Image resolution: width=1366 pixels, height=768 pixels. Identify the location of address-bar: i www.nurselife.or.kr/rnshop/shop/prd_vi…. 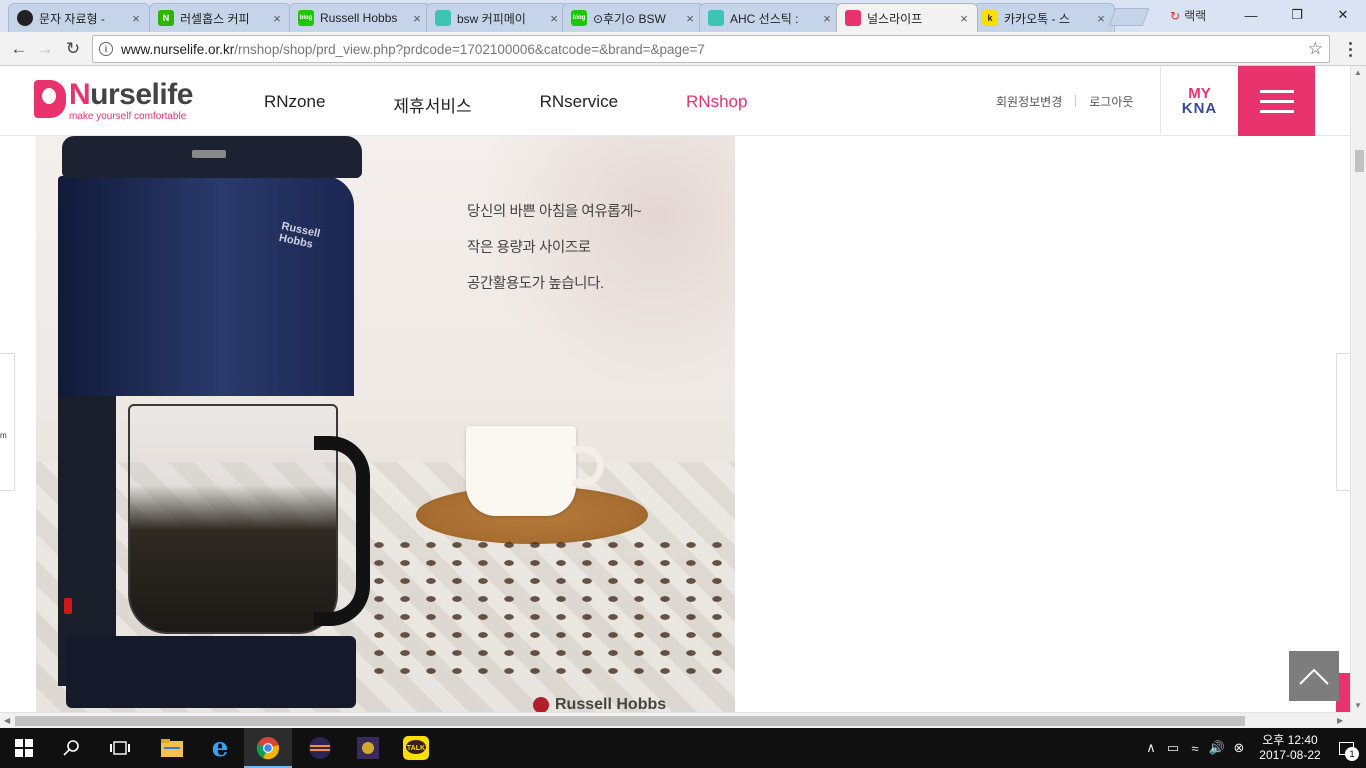
(711, 49).